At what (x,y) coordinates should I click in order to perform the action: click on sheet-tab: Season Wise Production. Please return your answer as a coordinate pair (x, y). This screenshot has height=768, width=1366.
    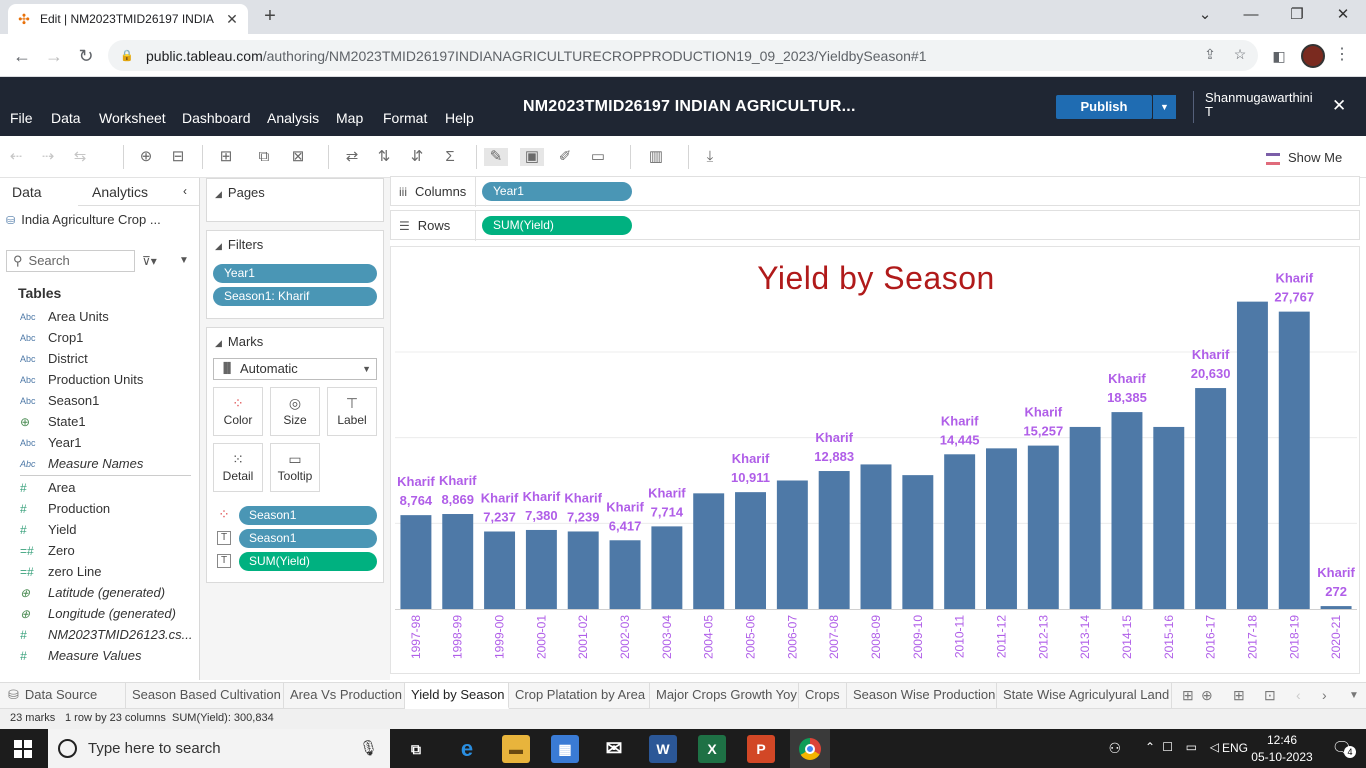
    Looking at the image, I should click on (922, 696).